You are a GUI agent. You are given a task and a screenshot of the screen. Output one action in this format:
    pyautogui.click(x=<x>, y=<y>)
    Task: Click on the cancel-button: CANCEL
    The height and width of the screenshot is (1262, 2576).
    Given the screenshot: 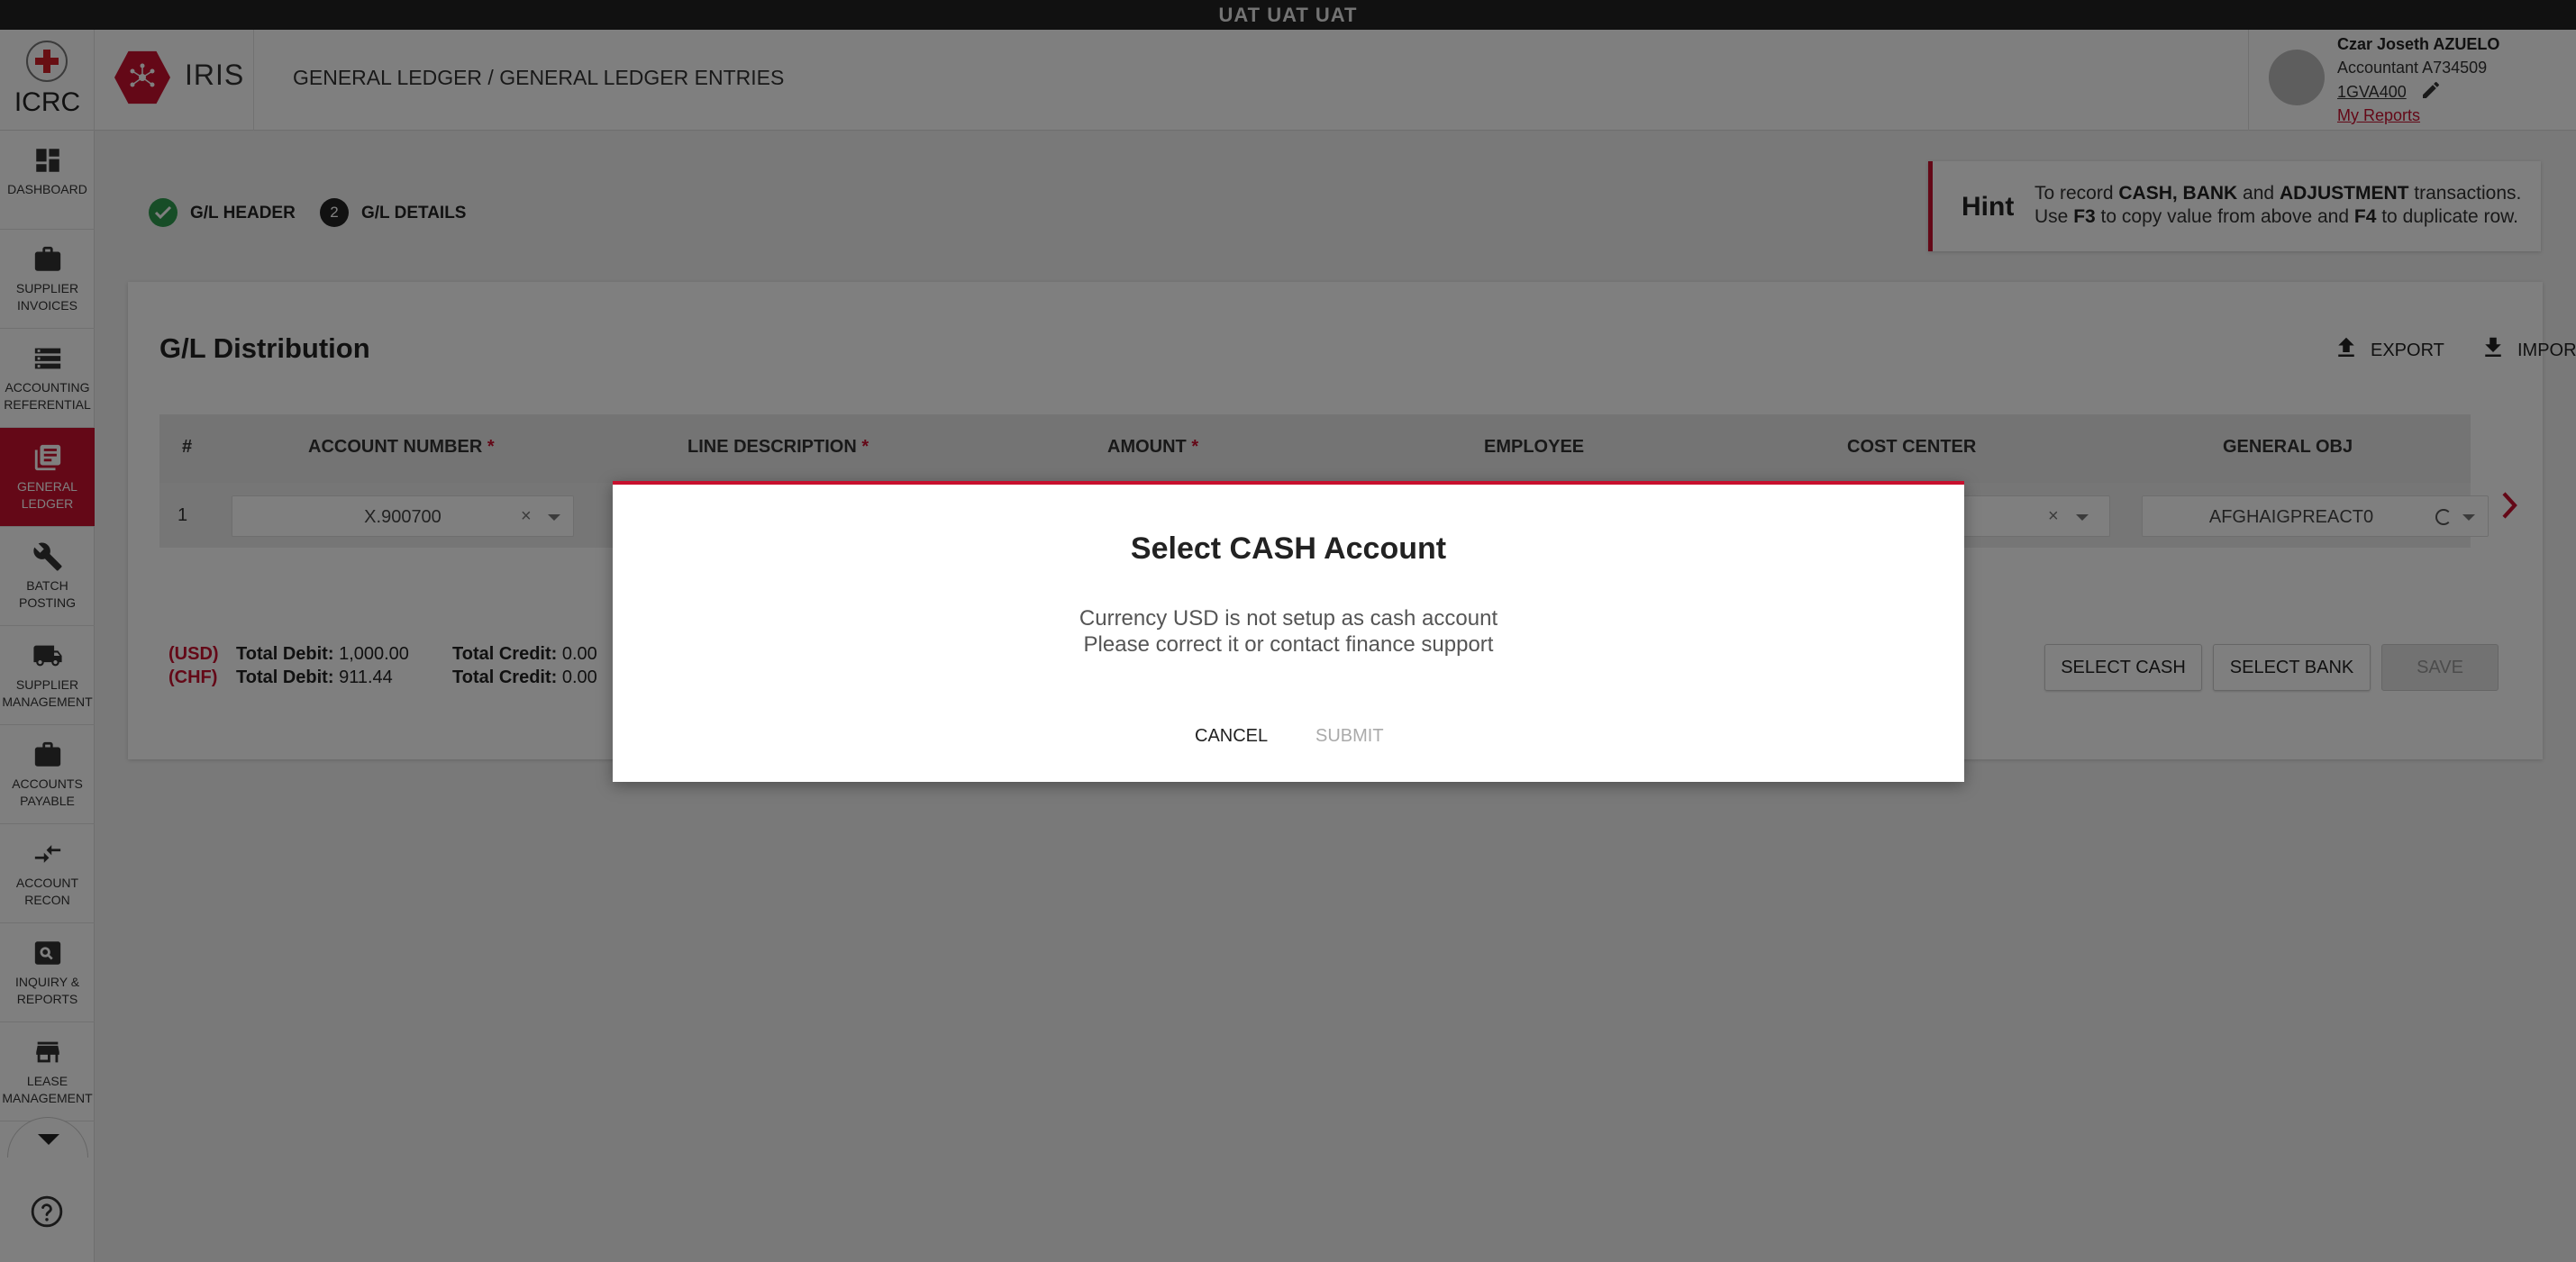 What is the action you would take?
    pyautogui.click(x=1231, y=736)
    